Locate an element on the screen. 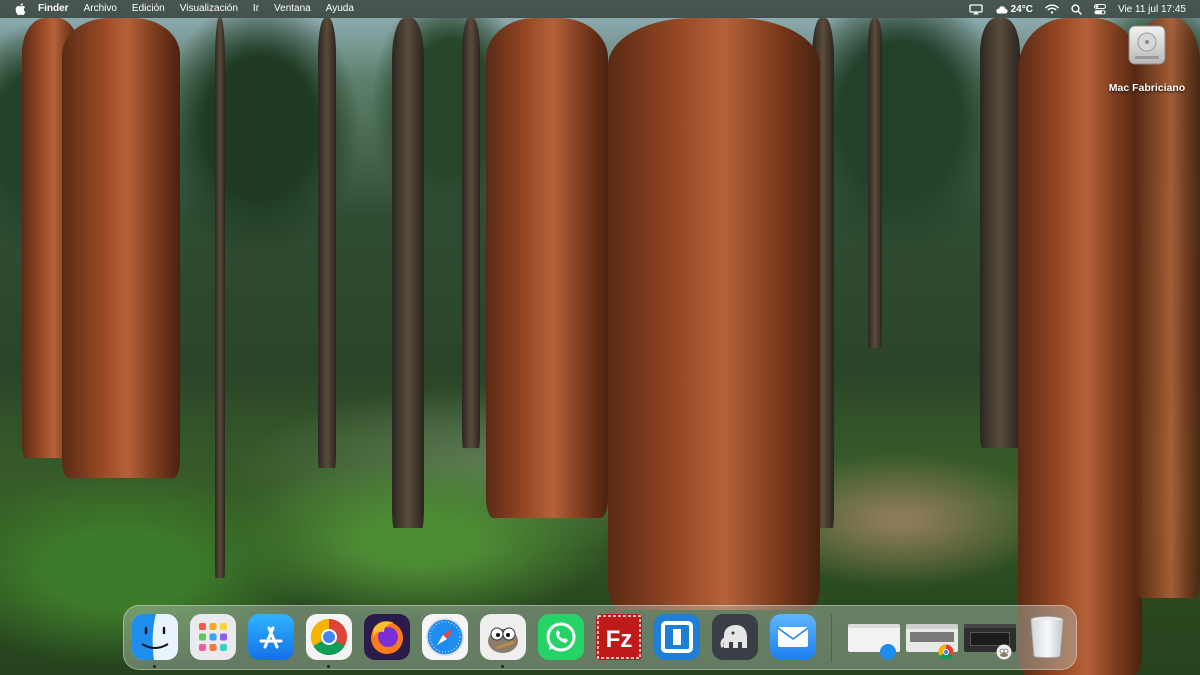  menu-app-name: Finder is located at coordinates (53, 9).